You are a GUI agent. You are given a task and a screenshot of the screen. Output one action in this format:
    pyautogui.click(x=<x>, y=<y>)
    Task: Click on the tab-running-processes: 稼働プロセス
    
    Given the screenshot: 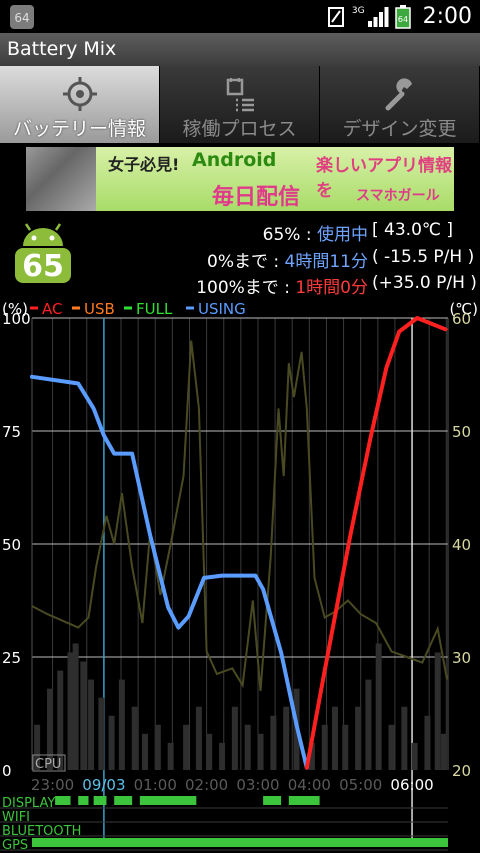 What is the action you would take?
    pyautogui.click(x=240, y=104)
    